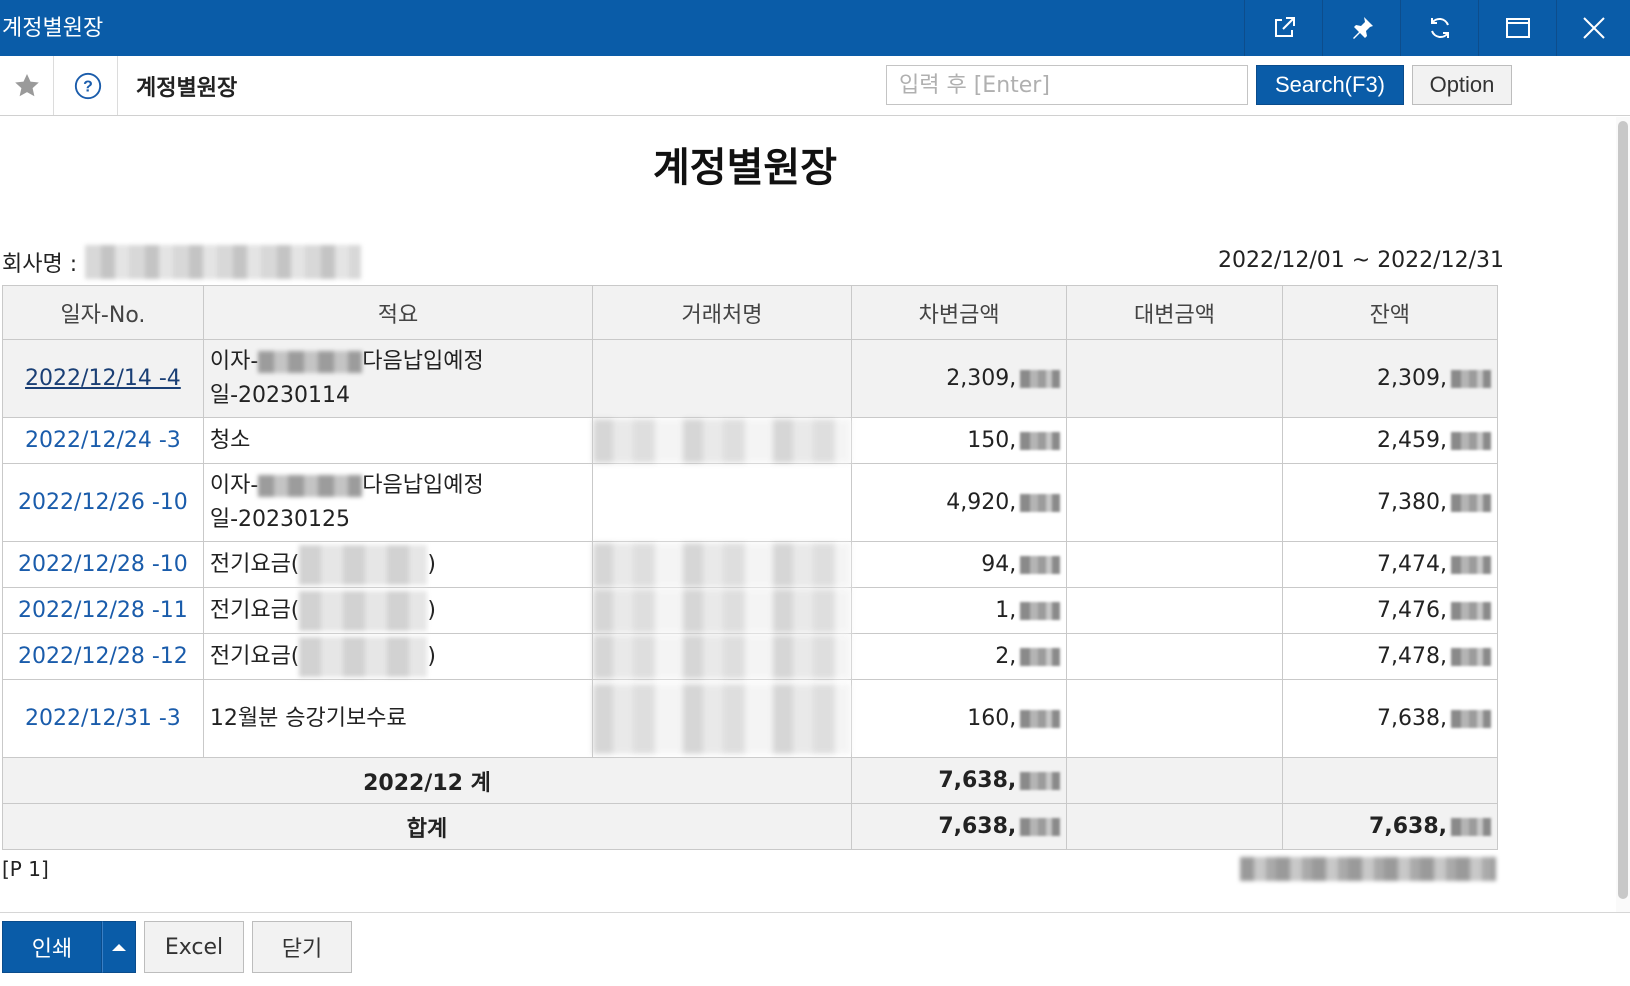  What do you see at coordinates (959, 312) in the screenshot?
I see `col-header-debit: 차변금액` at bounding box center [959, 312].